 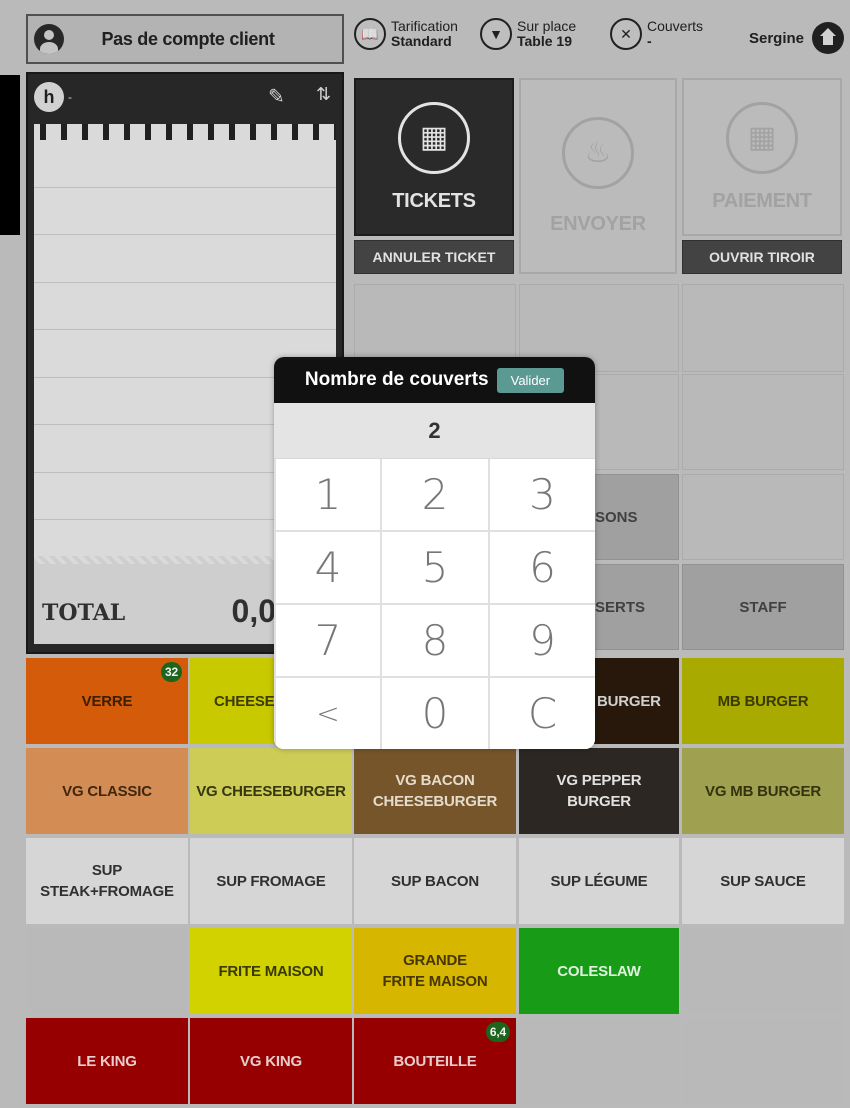 What do you see at coordinates (396, 379) in the screenshot?
I see `dialog-title: Nombre de couverts` at bounding box center [396, 379].